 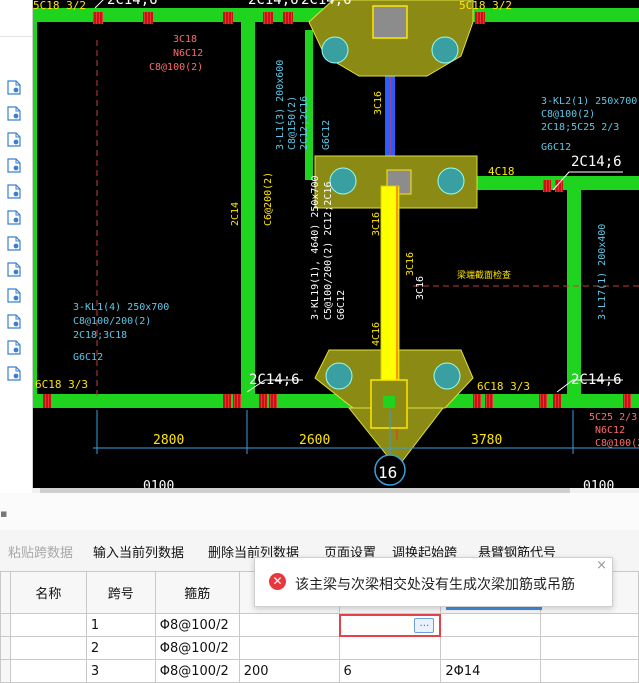 I want to click on row-handle, so click(x=5, y=671).